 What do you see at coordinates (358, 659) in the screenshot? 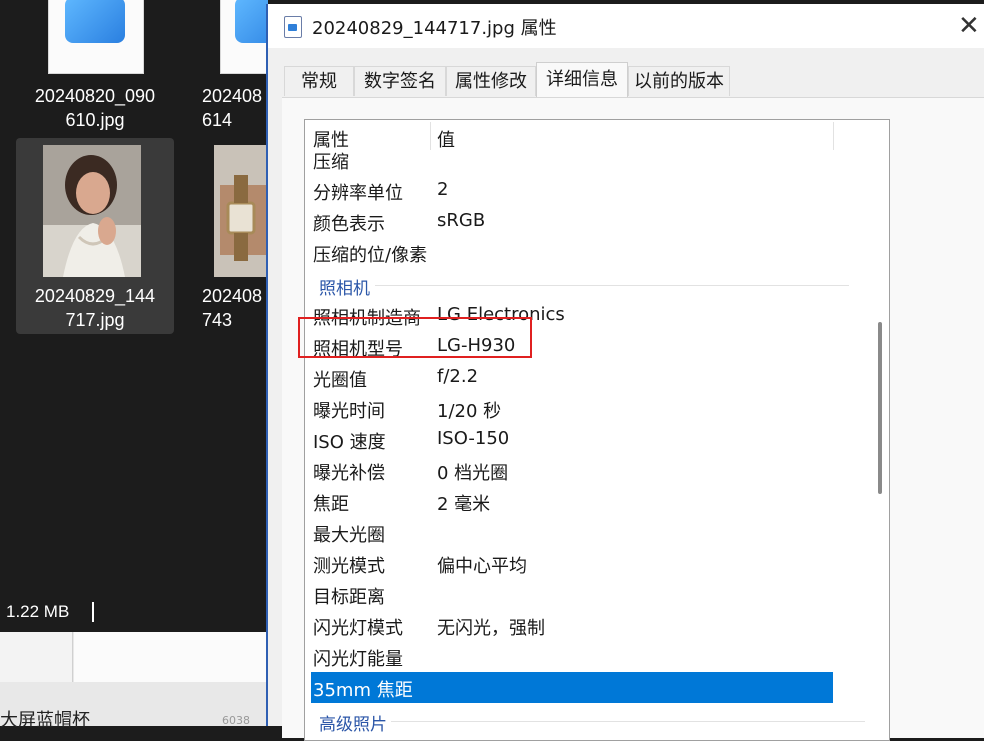
I see `property-name: 闪光灯能量` at bounding box center [358, 659].